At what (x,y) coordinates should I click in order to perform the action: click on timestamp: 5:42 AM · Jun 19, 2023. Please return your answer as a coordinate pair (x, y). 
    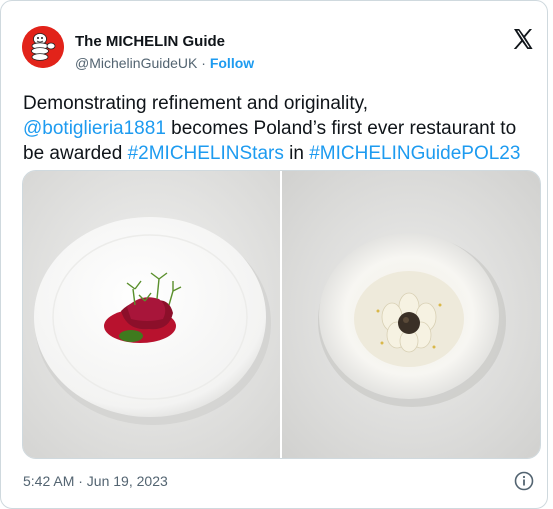
    Looking at the image, I should click on (95, 481).